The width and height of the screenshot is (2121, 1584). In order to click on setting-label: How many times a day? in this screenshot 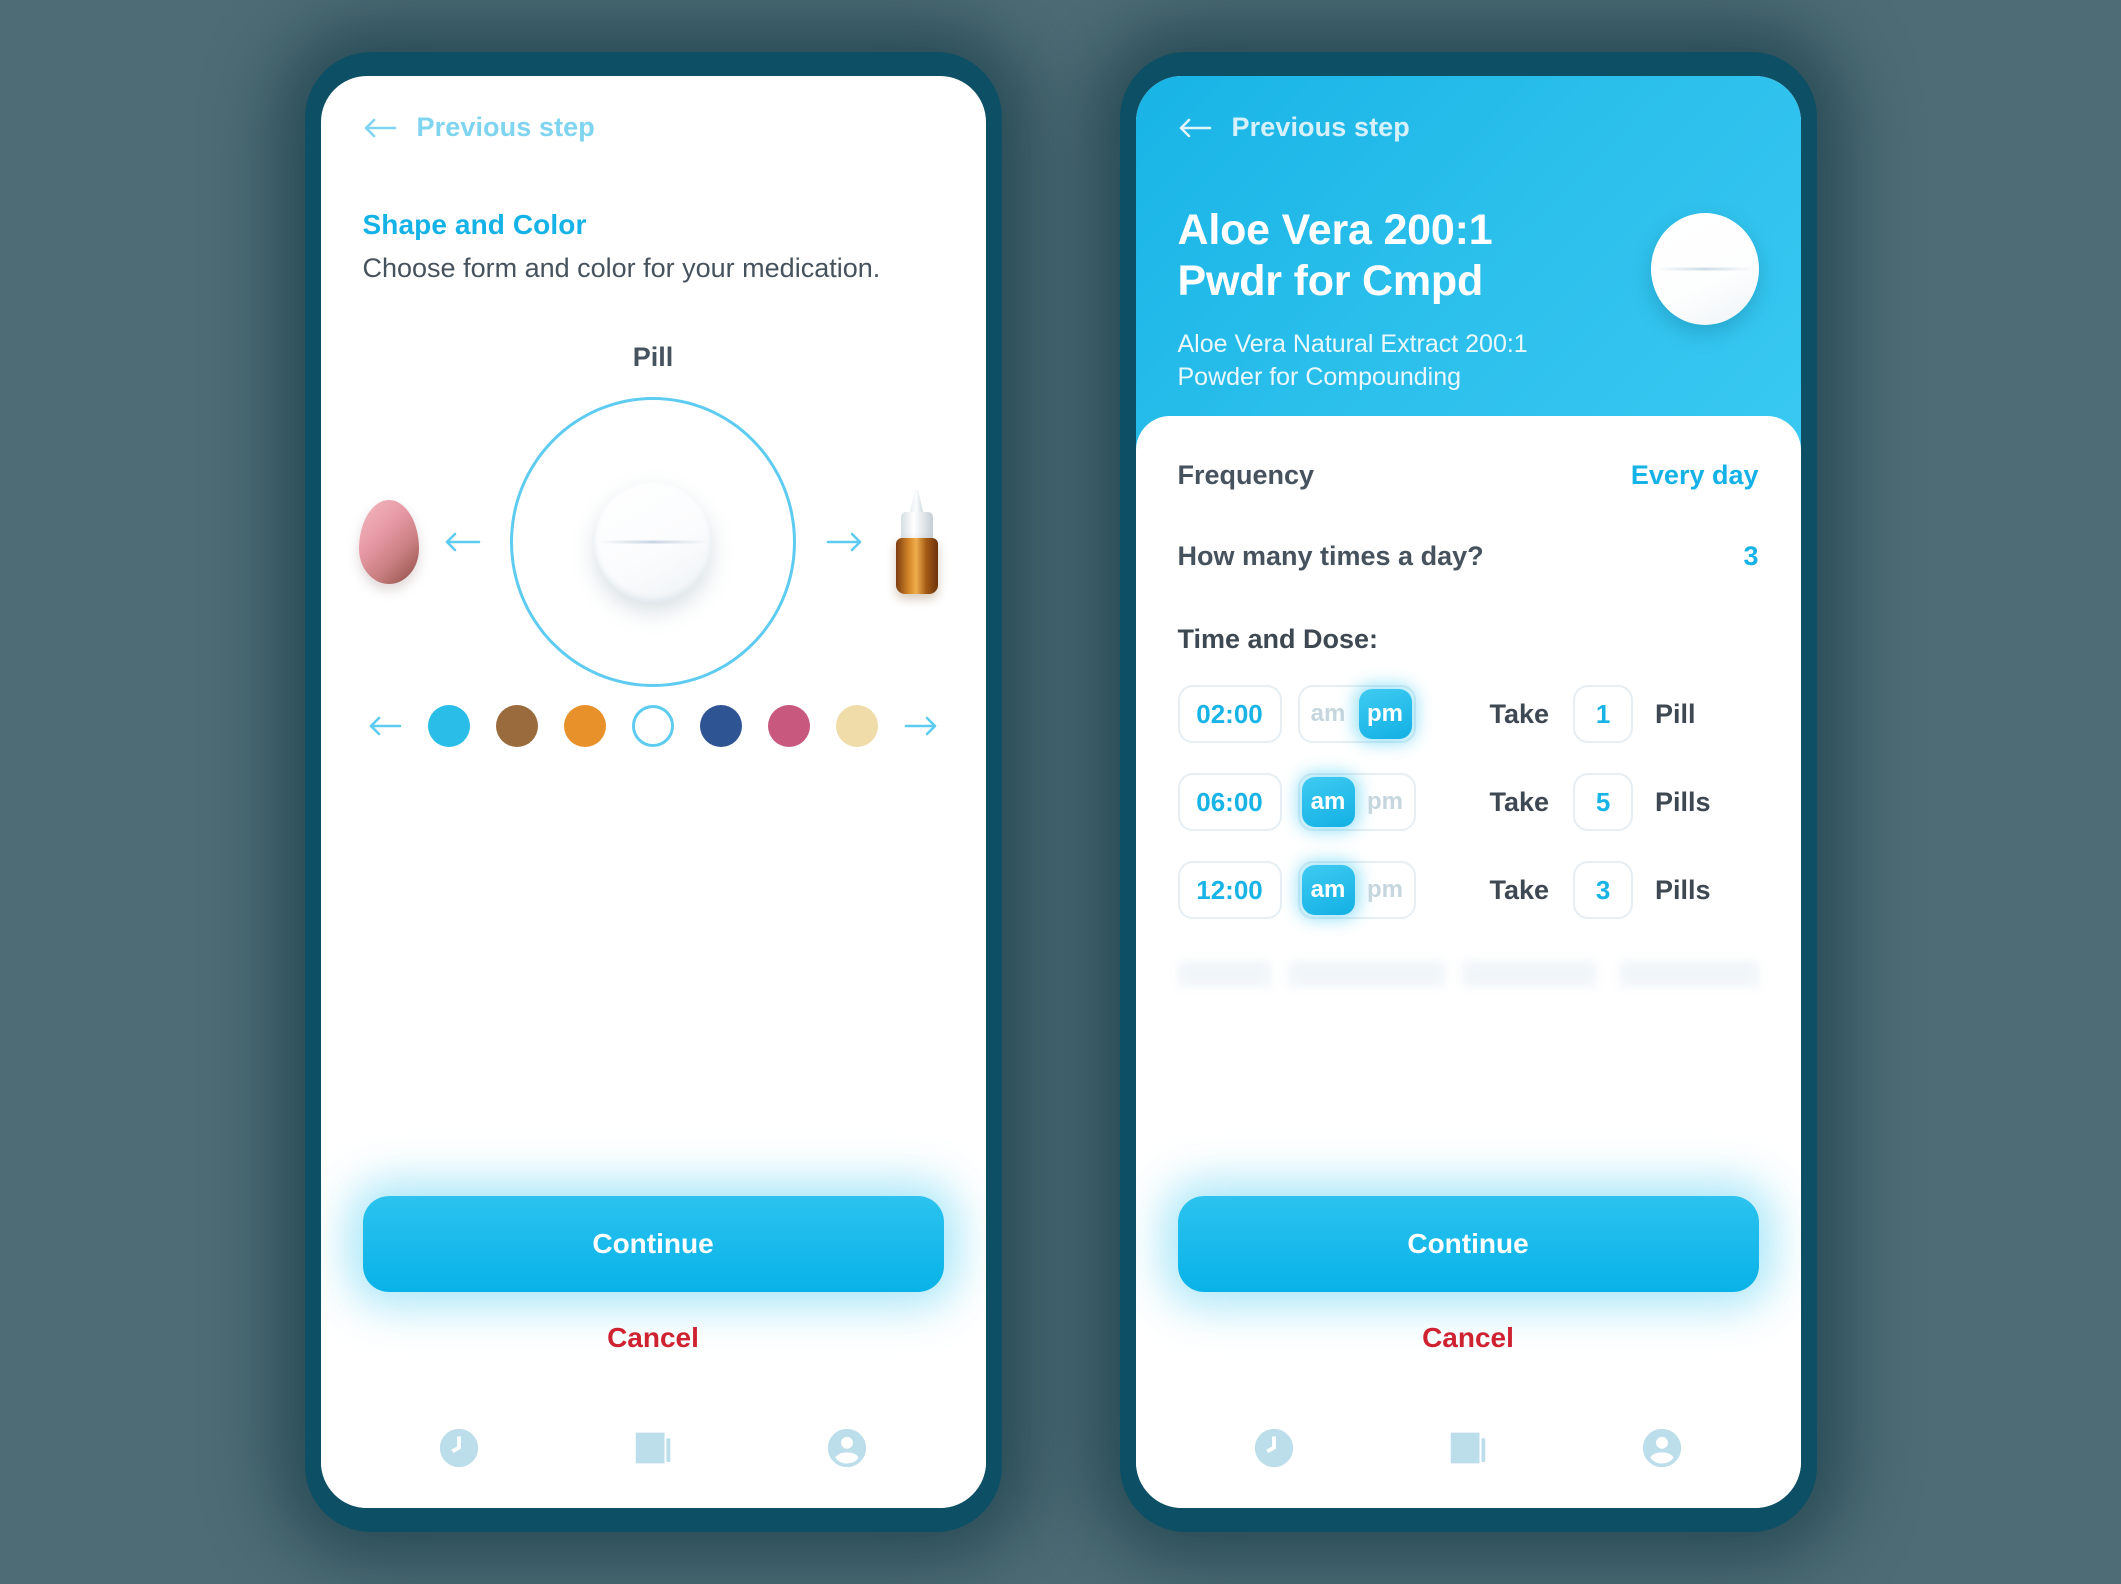, I will do `click(1330, 556)`.